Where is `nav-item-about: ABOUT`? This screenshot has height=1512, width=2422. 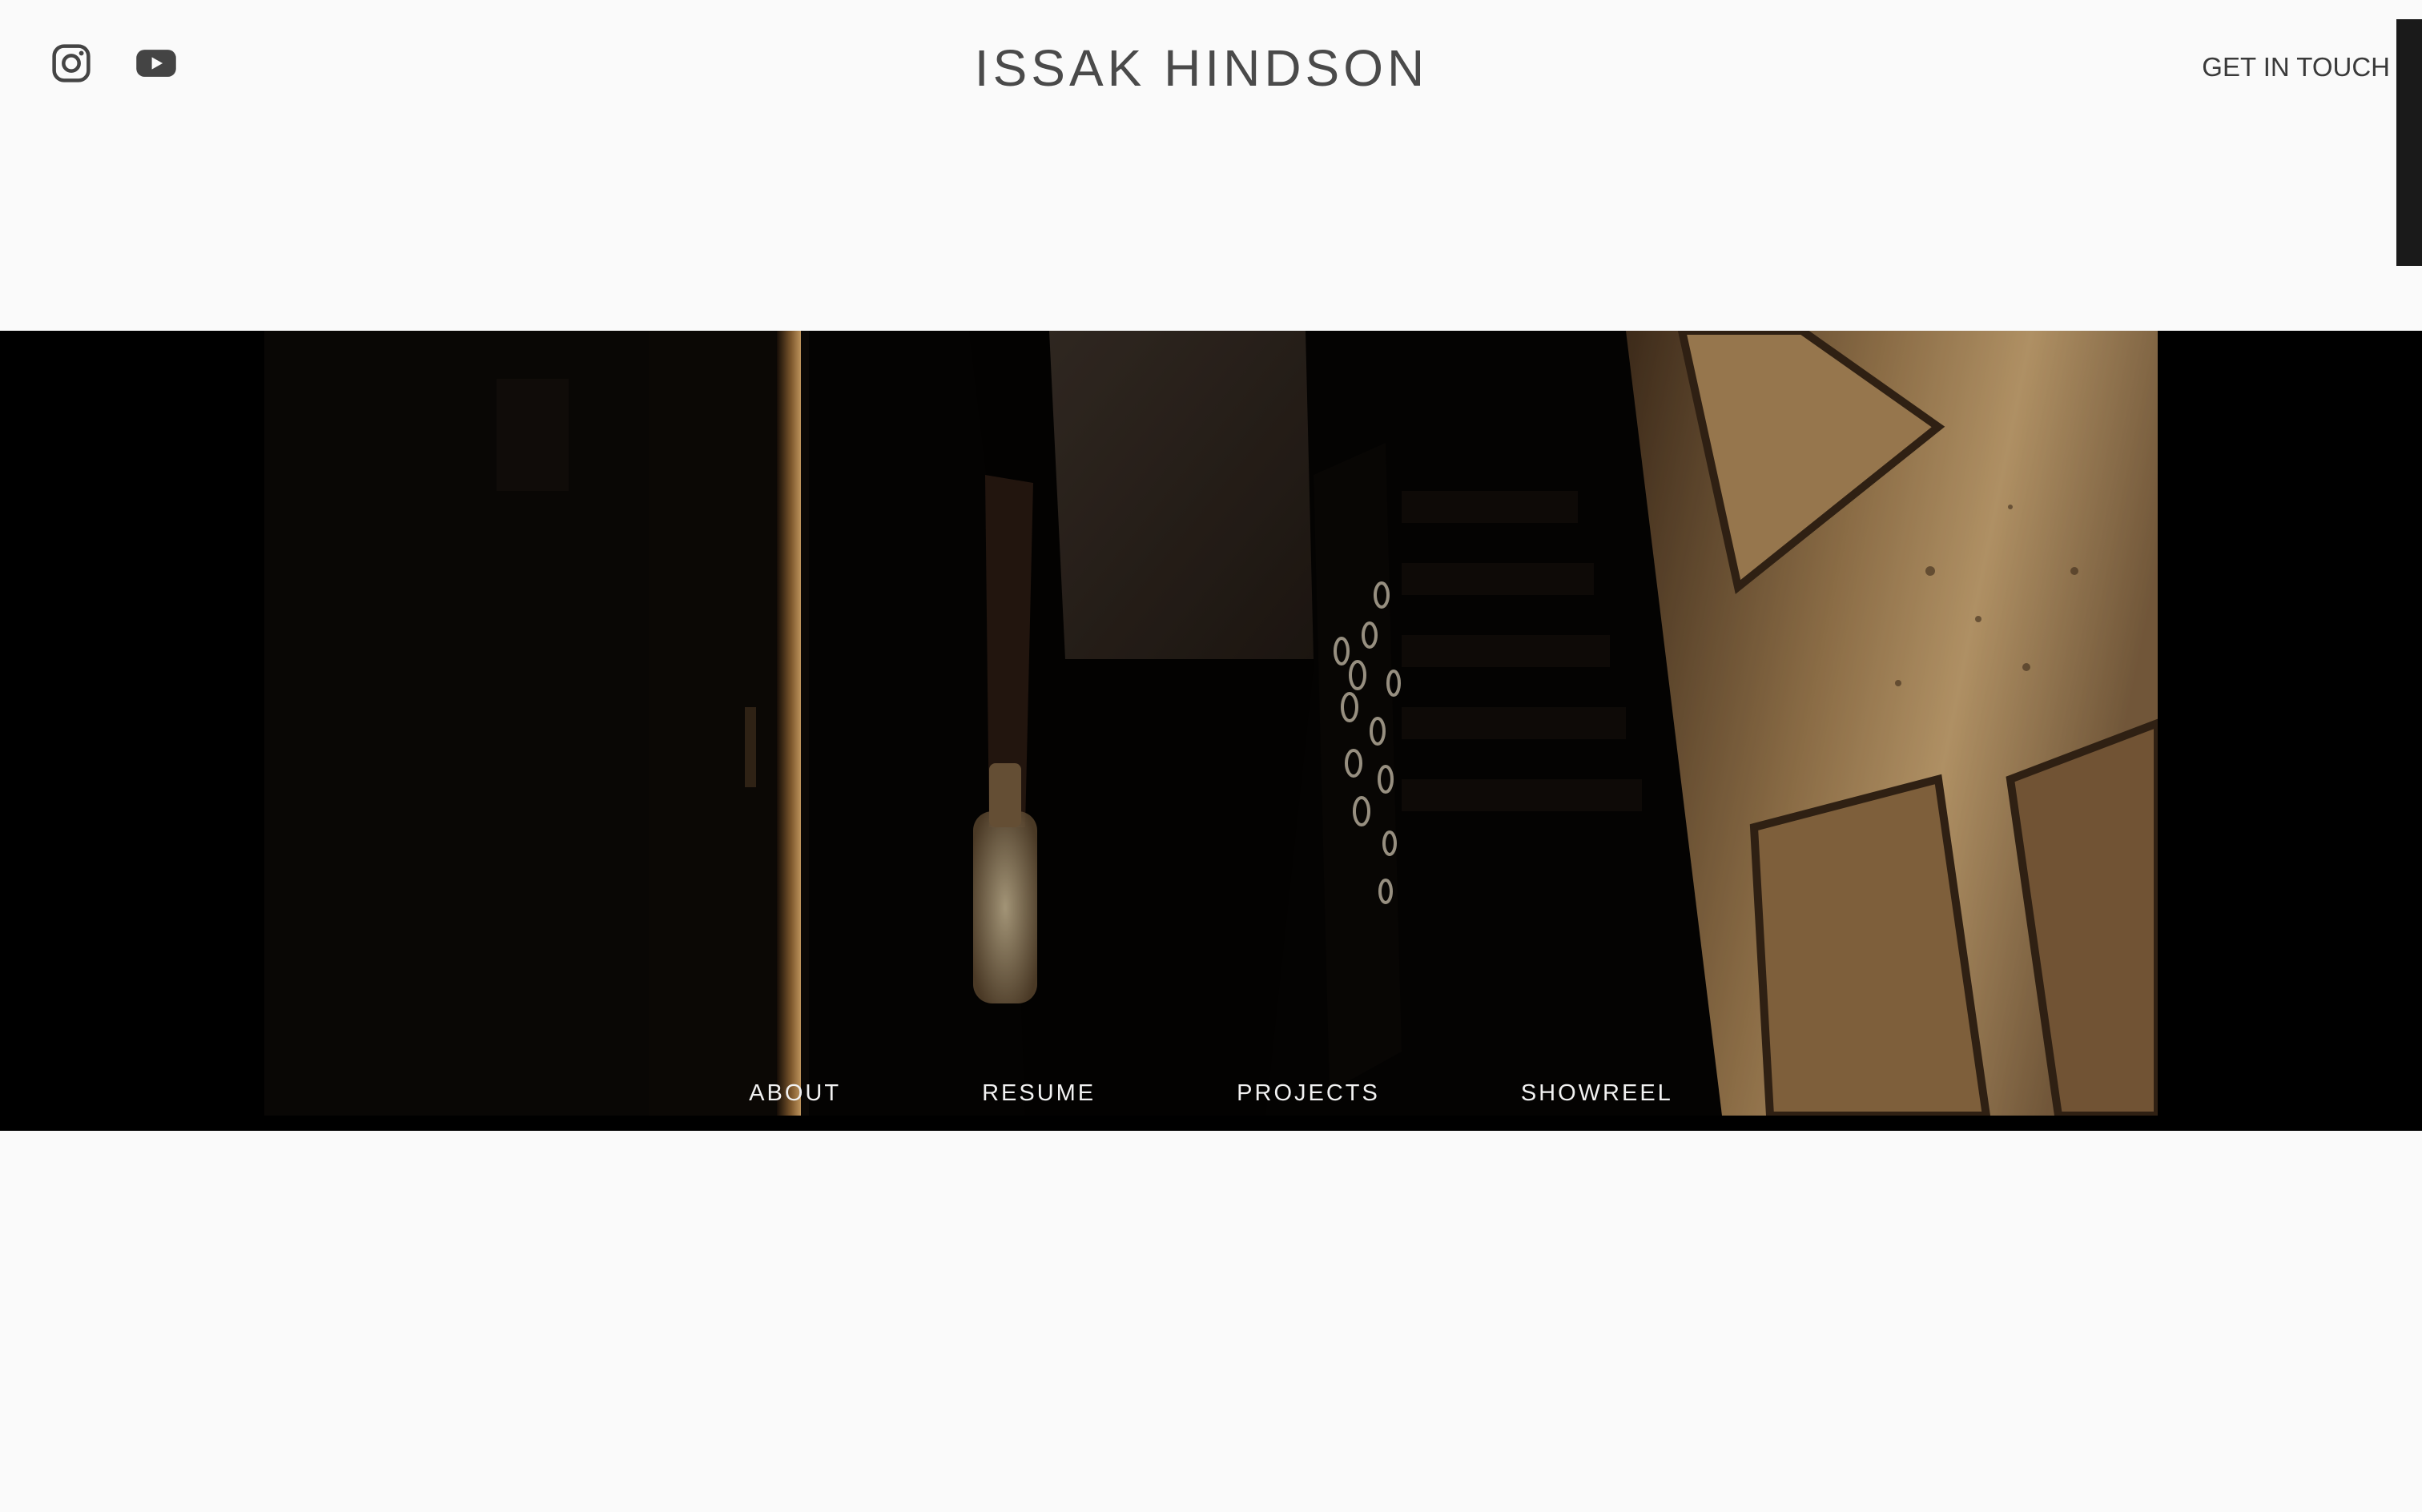
nav-item-about: ABOUT is located at coordinates (795, 1093).